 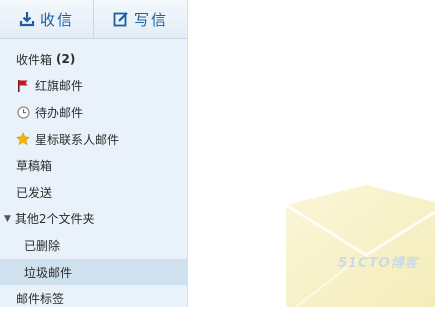 I want to click on download-icon, so click(x=27, y=19).